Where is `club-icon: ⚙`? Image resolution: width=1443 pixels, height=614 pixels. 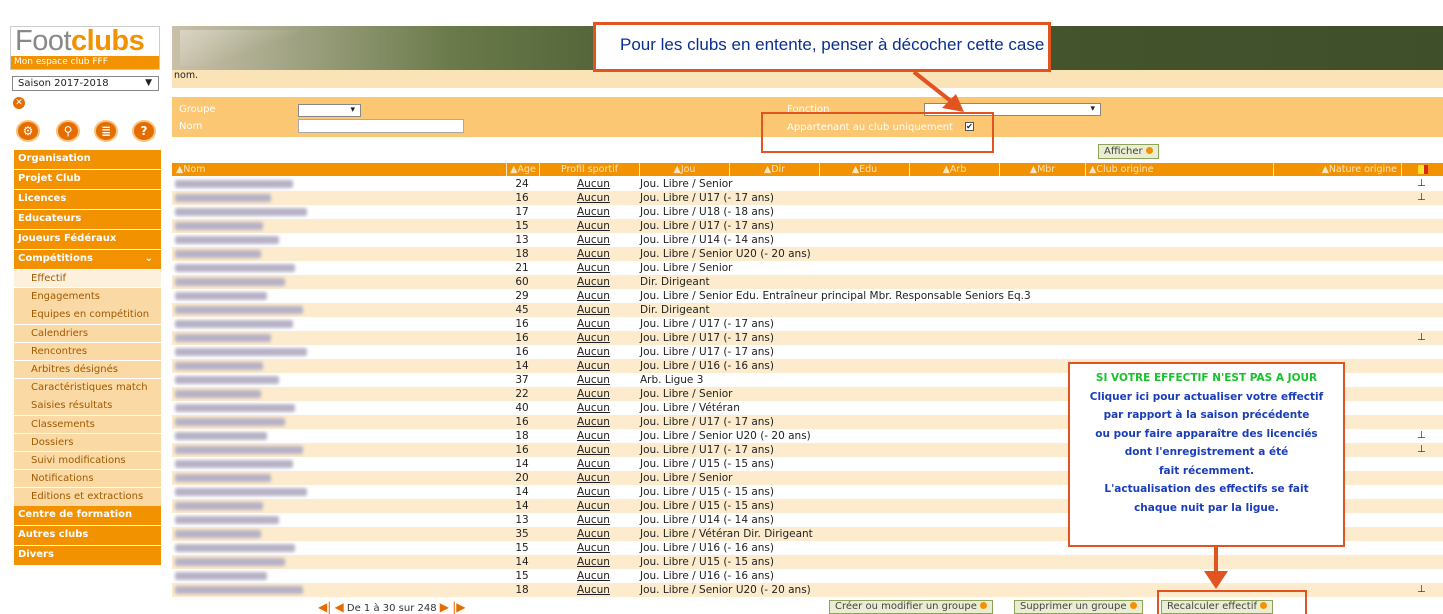 club-icon: ⚙ is located at coordinates (28, 131).